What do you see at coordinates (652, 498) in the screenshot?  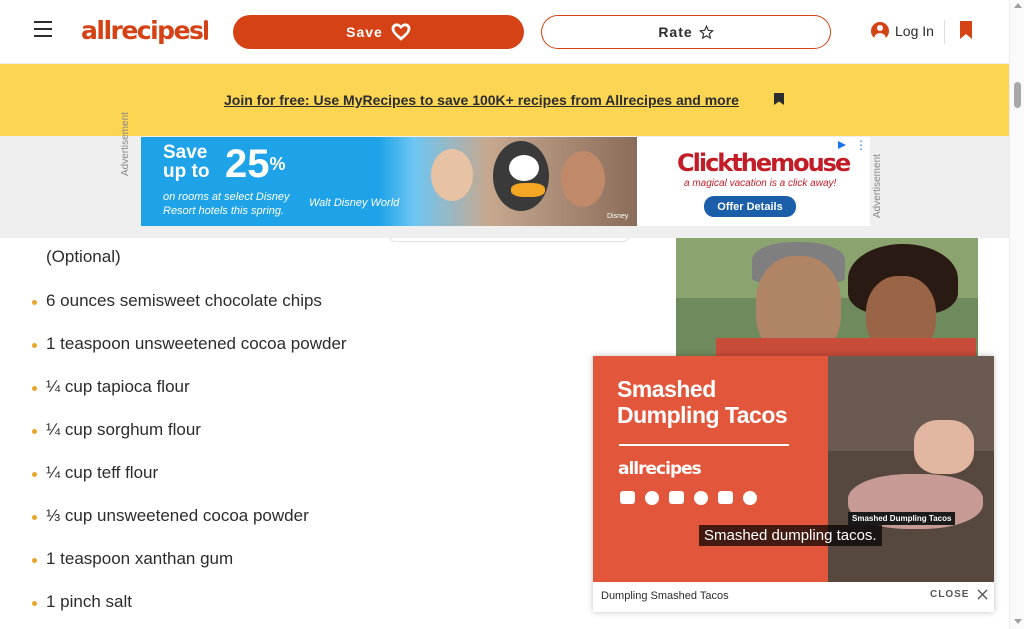 I see `tiktok-icon` at bounding box center [652, 498].